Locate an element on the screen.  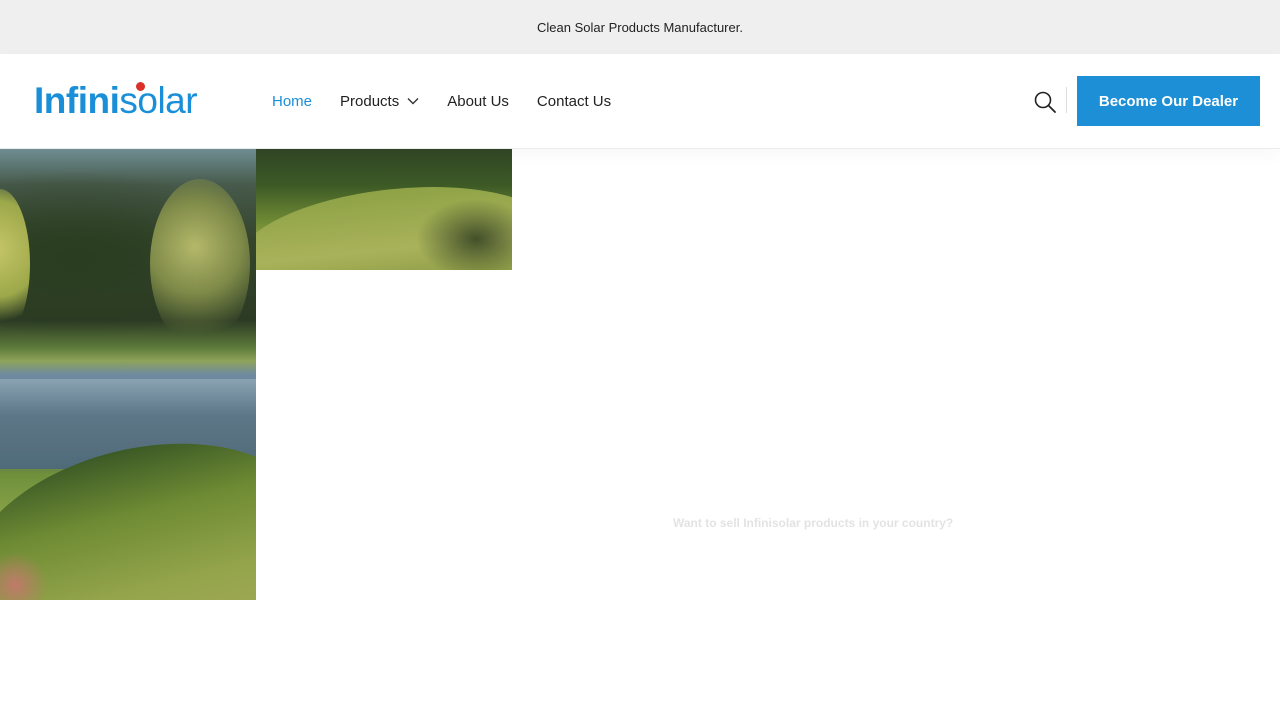
logo-part-solar: solar is located at coordinates (158, 100).